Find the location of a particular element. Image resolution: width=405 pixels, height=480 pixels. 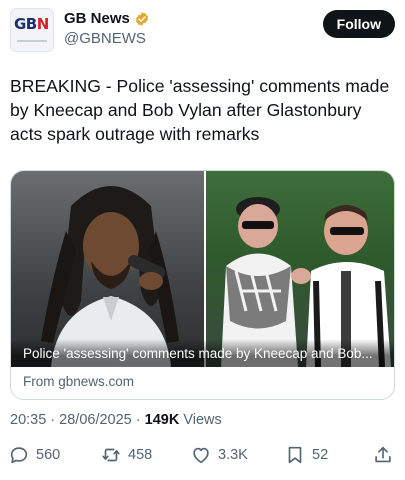

action-bar: 560 458 3.3K 52 is located at coordinates (202, 455).